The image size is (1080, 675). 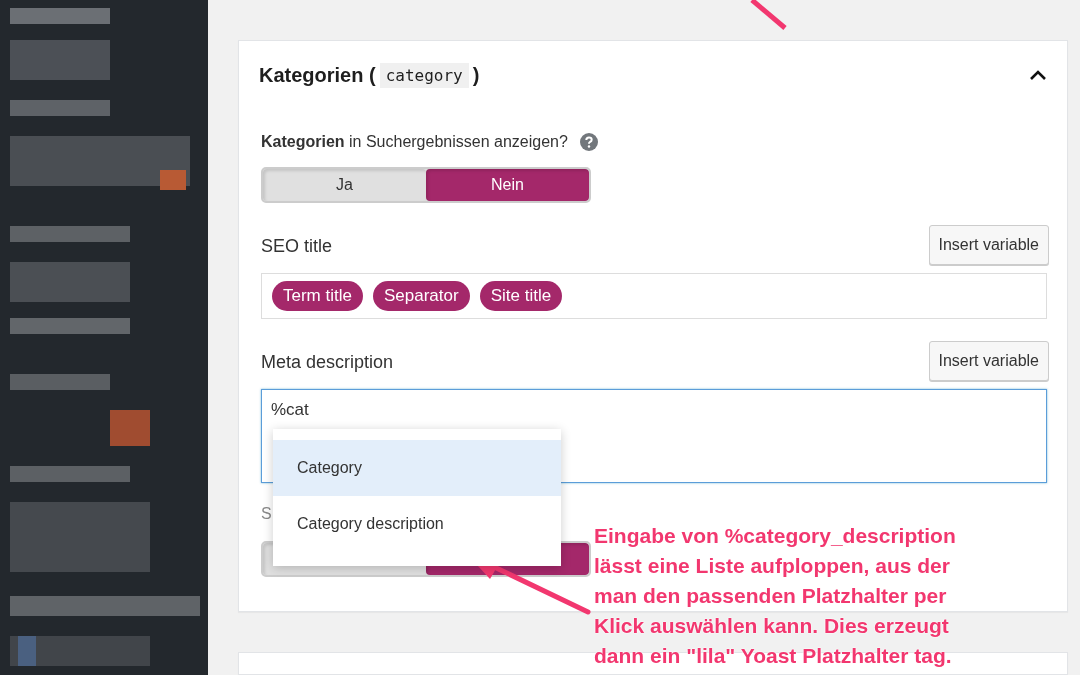 I want to click on field-label: Meta description, so click(x=327, y=362).